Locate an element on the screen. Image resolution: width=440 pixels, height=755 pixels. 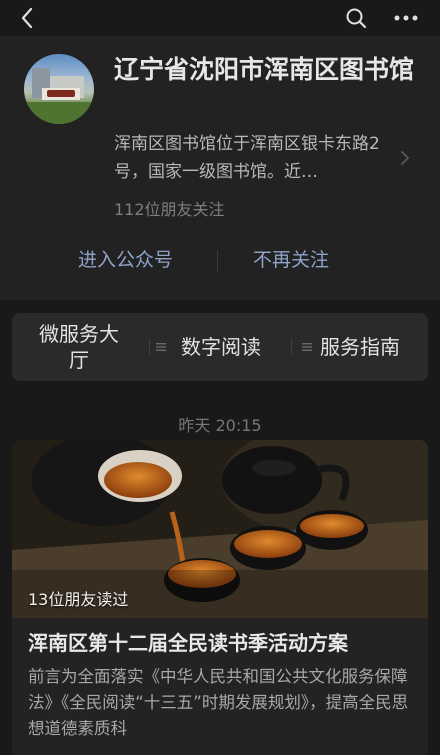
followers-count: 112位朋友关注 is located at coordinates (169, 209).